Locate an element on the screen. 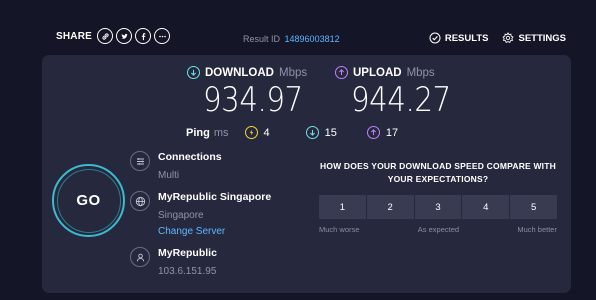  check-circle-icon is located at coordinates (435, 38).